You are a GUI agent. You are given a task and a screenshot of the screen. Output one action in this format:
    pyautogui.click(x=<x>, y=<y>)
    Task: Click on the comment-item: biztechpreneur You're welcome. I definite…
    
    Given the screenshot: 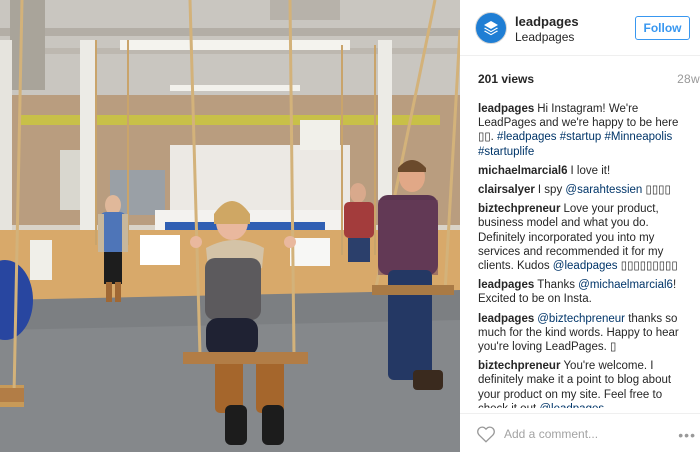 What is the action you would take?
    pyautogui.click(x=585, y=383)
    